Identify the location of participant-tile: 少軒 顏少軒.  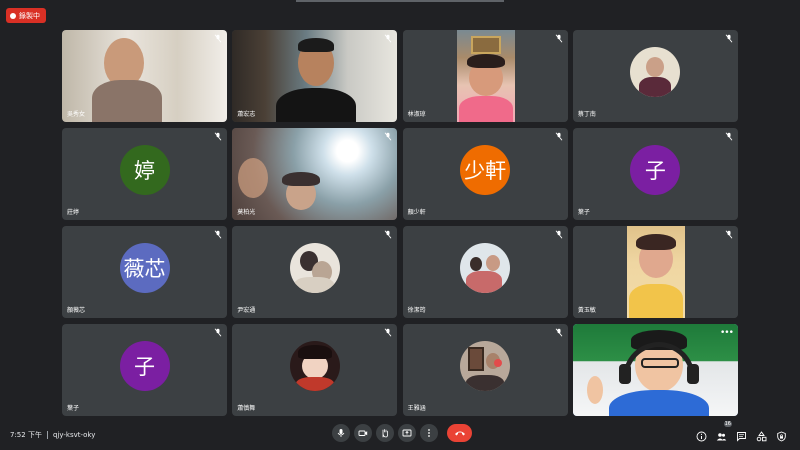
(485, 174).